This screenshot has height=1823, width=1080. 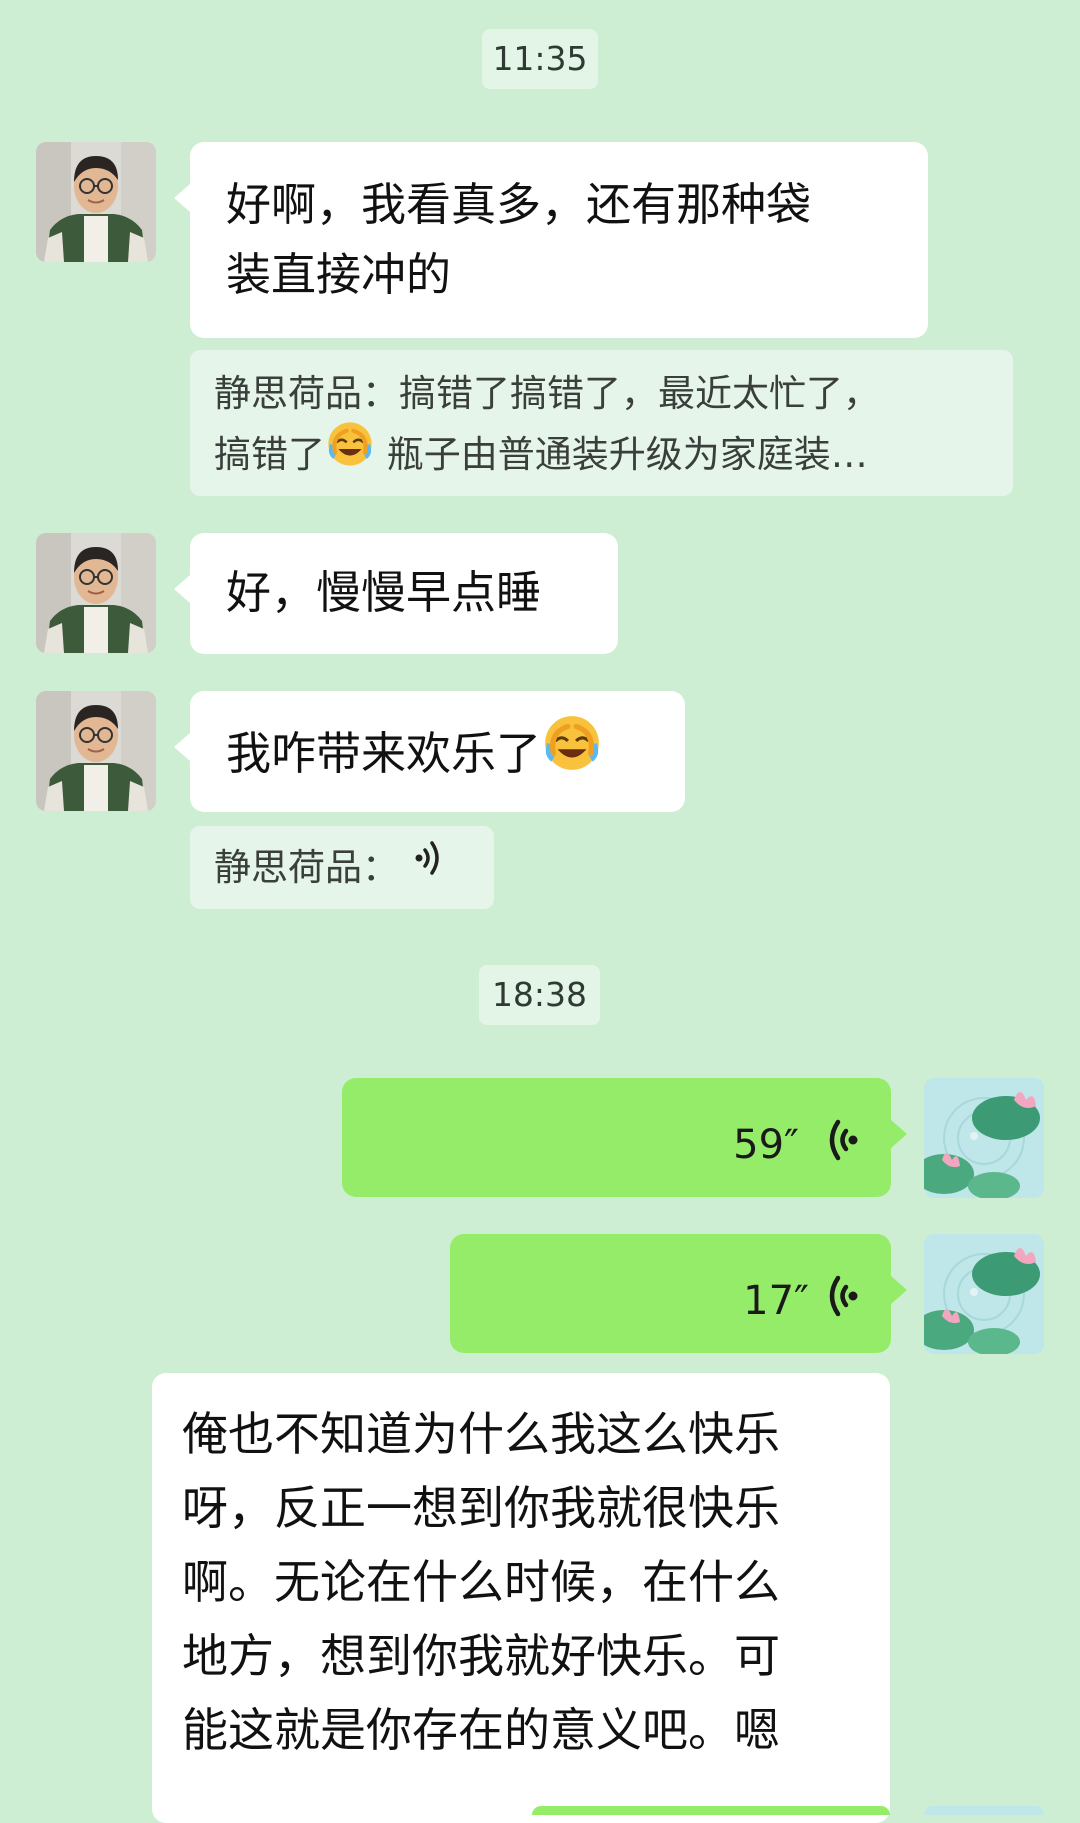 I want to click on voice-message-outgoing: 59″, so click(x=624, y=1137).